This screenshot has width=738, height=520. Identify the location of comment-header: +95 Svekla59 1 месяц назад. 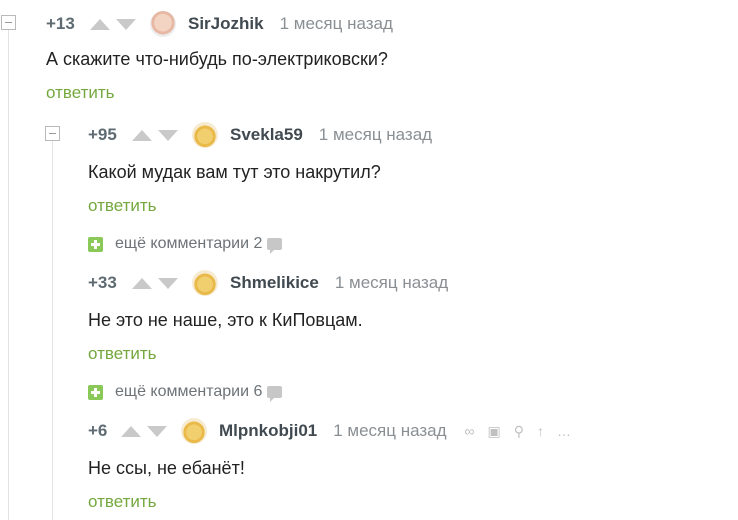
(260, 135).